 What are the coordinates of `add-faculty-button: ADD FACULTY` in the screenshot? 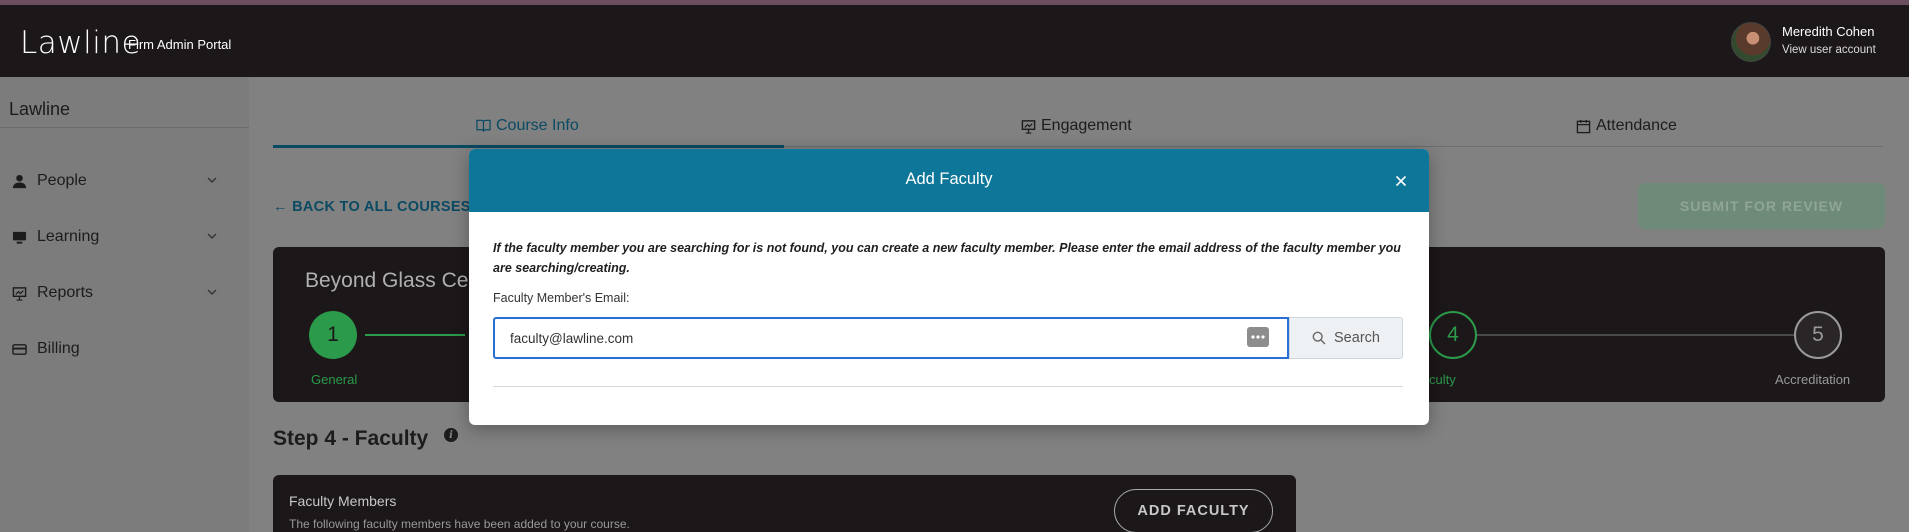 It's located at (1193, 510).